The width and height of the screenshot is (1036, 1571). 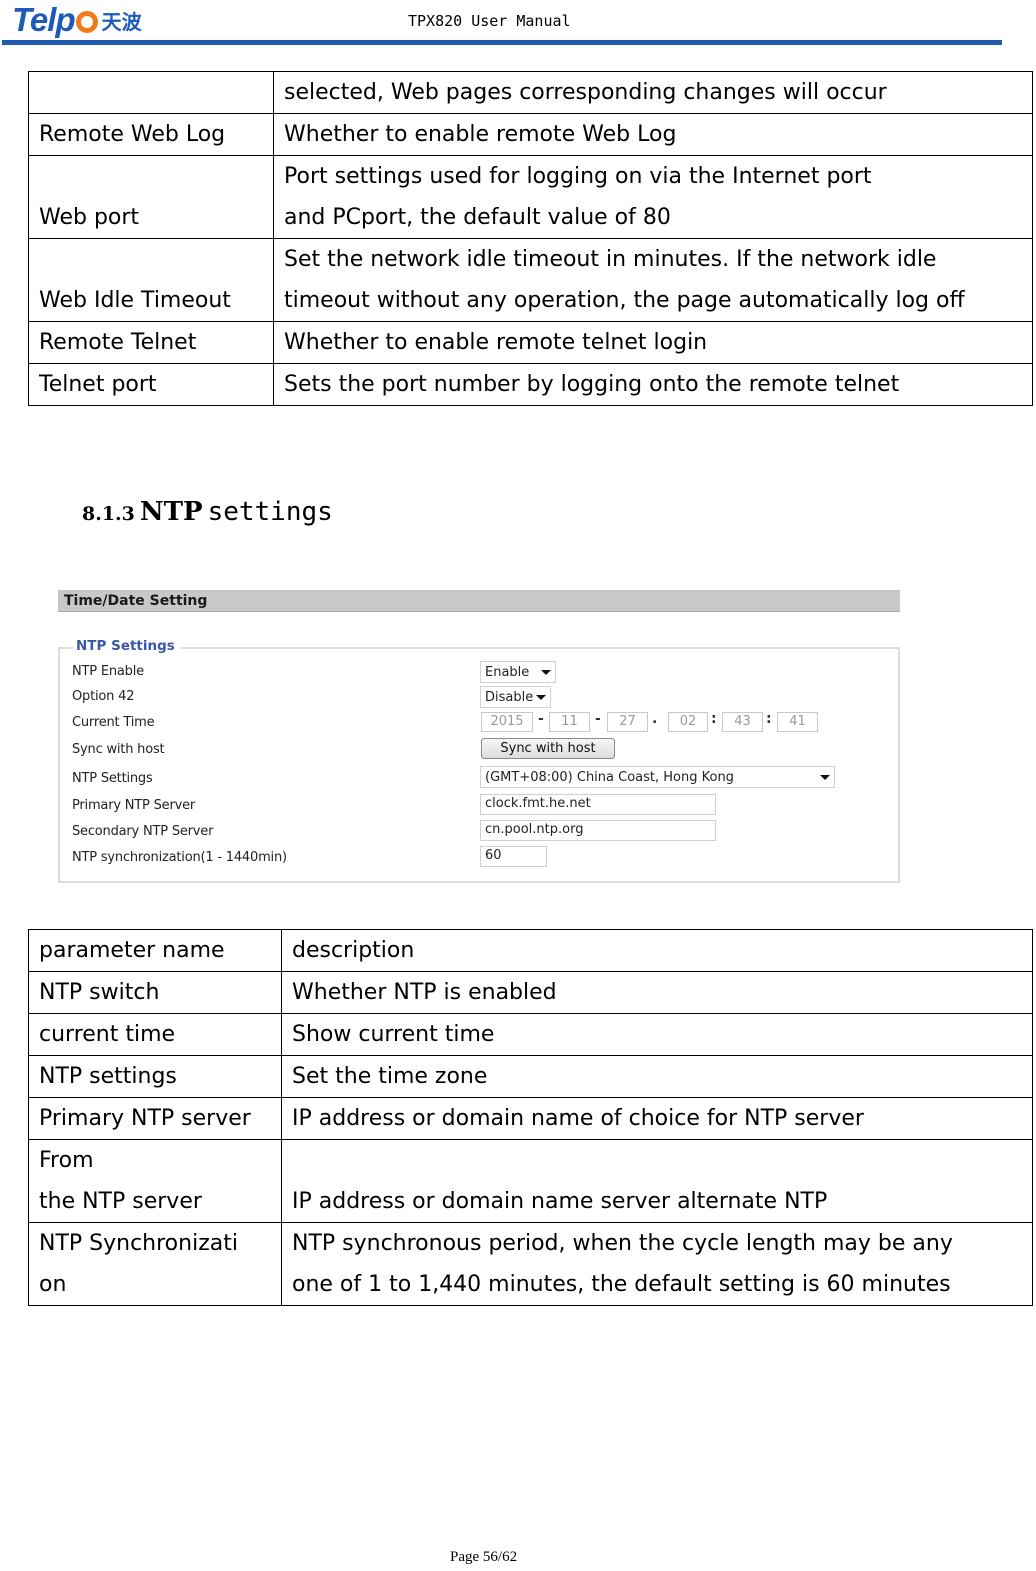 I want to click on name-line: on, so click(x=53, y=1284).